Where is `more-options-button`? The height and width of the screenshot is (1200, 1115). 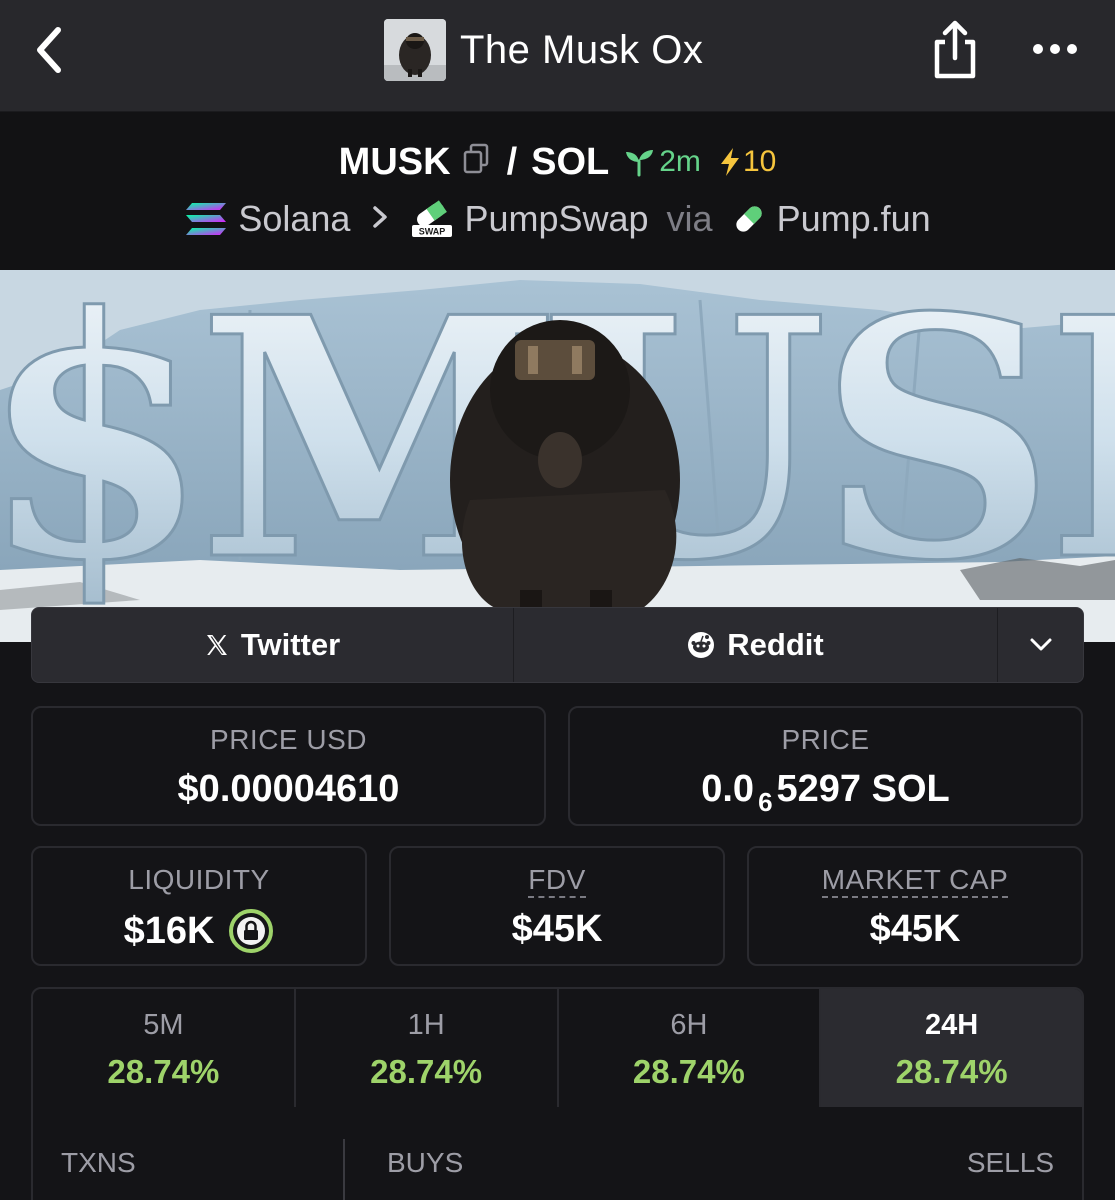
more-options-button is located at coordinates (1055, 49).